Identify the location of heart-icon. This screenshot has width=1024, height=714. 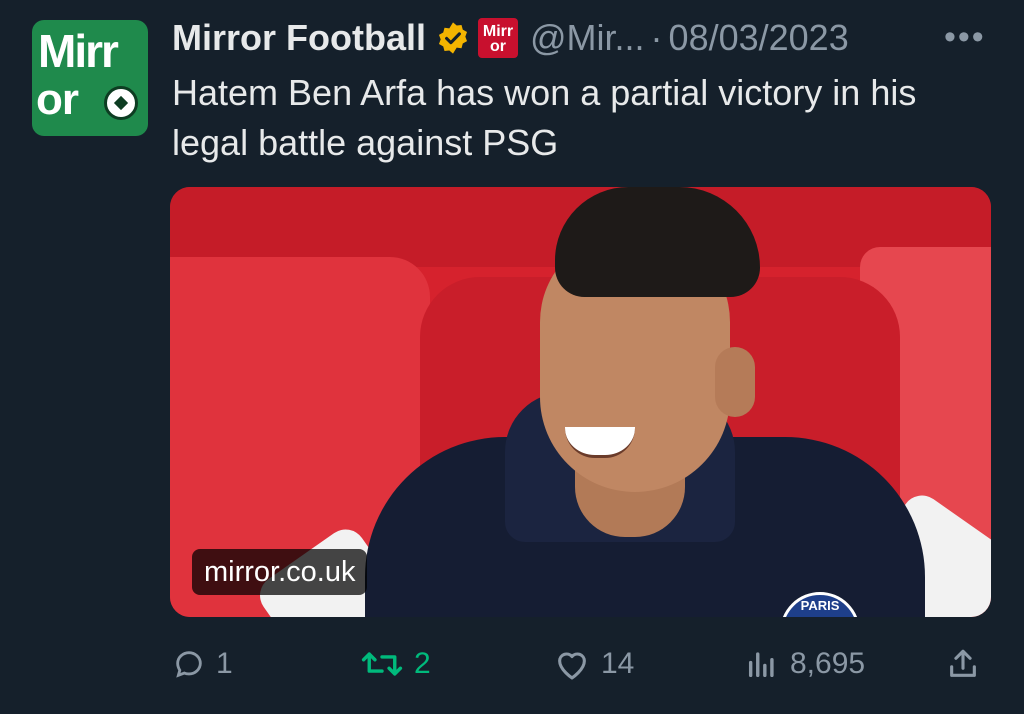
(572, 666).